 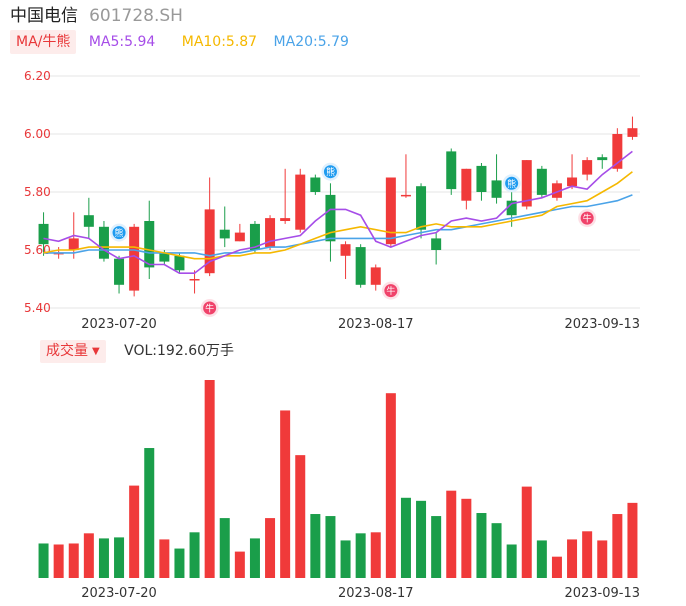 What do you see at coordinates (37, 134) in the screenshot?
I see `y-tick-label: 6.00` at bounding box center [37, 134].